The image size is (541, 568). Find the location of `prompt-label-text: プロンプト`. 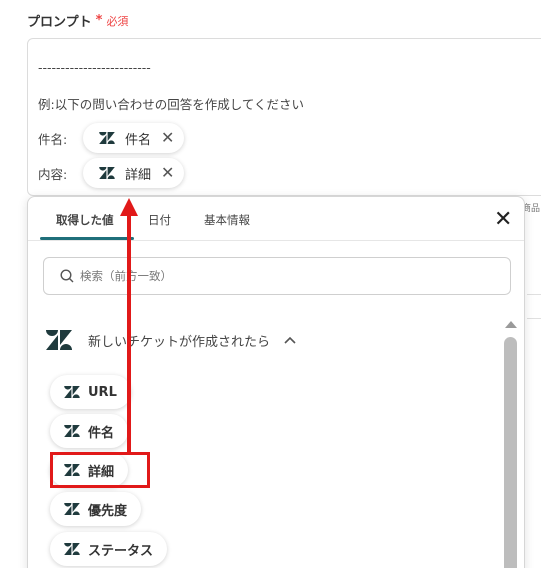

prompt-label-text: プロンプト is located at coordinates (59, 22).